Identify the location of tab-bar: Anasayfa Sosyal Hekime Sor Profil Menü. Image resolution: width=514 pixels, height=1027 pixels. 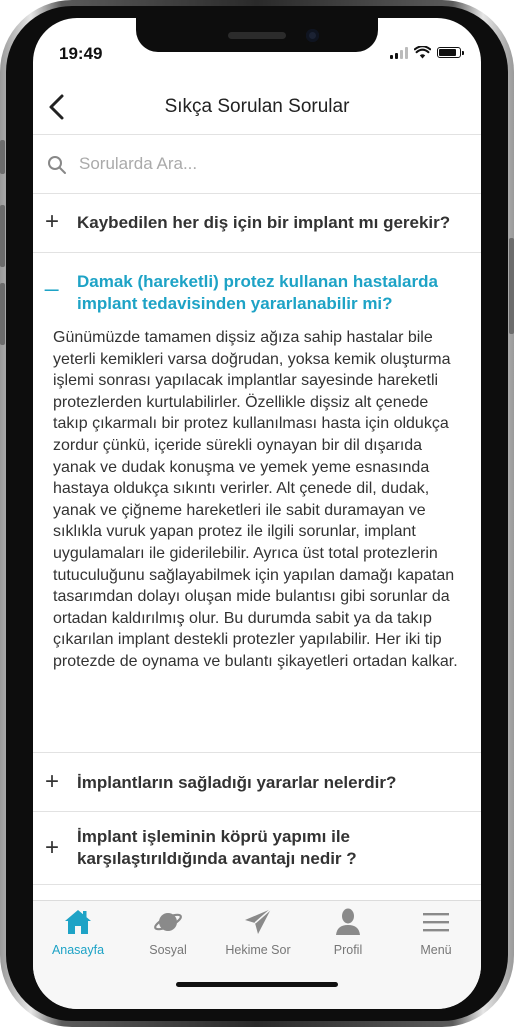
(257, 954).